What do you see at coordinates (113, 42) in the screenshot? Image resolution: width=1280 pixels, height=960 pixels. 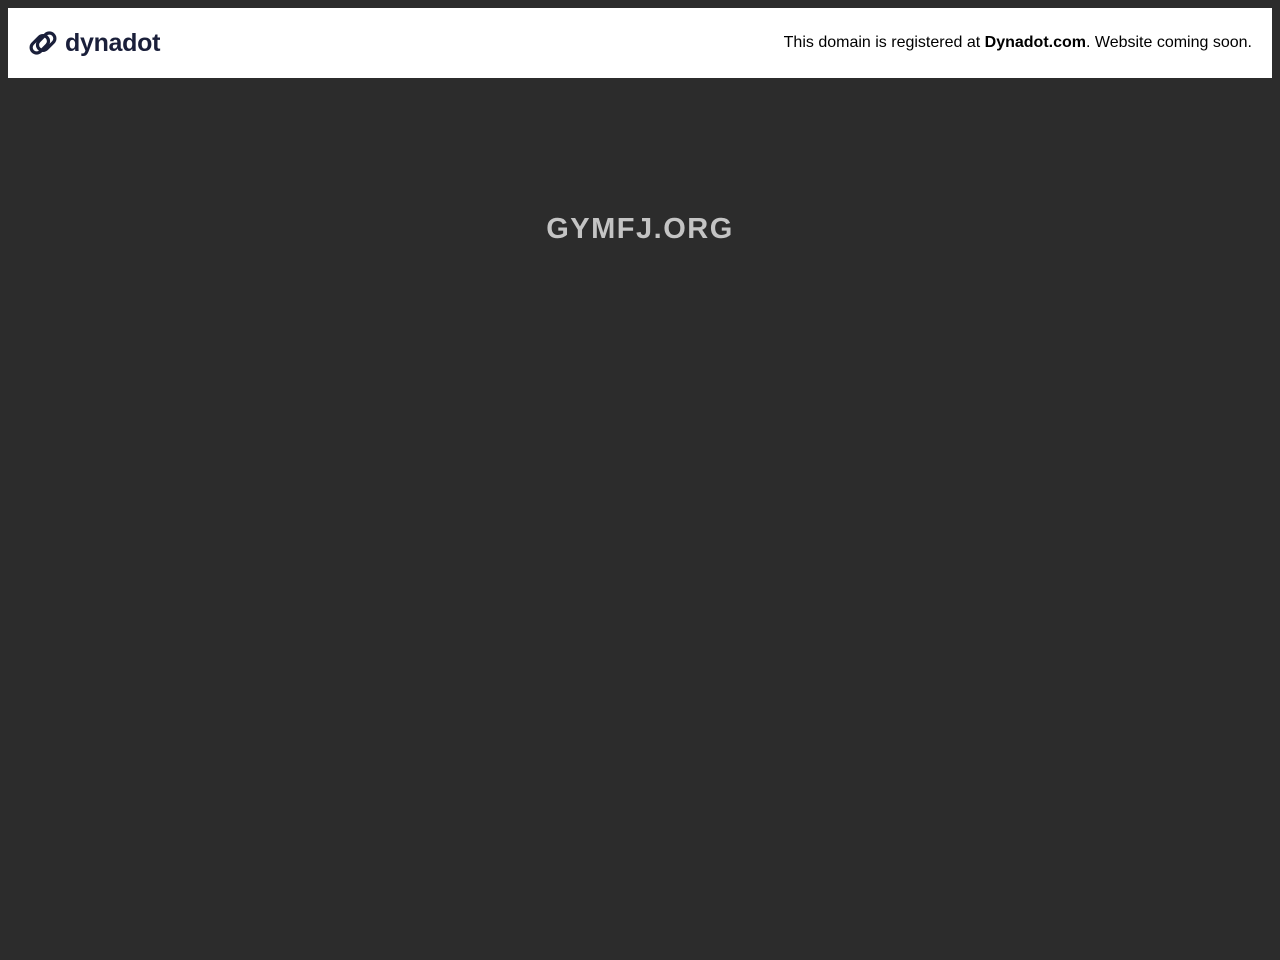 I see `brand-name: dynadot` at bounding box center [113, 42].